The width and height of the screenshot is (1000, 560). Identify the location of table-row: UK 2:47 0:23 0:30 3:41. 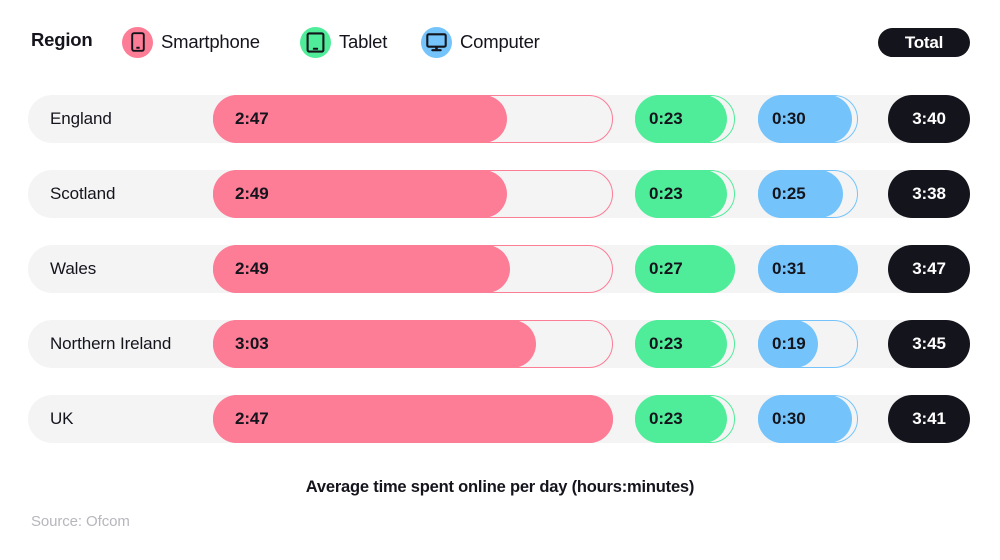
(499, 419).